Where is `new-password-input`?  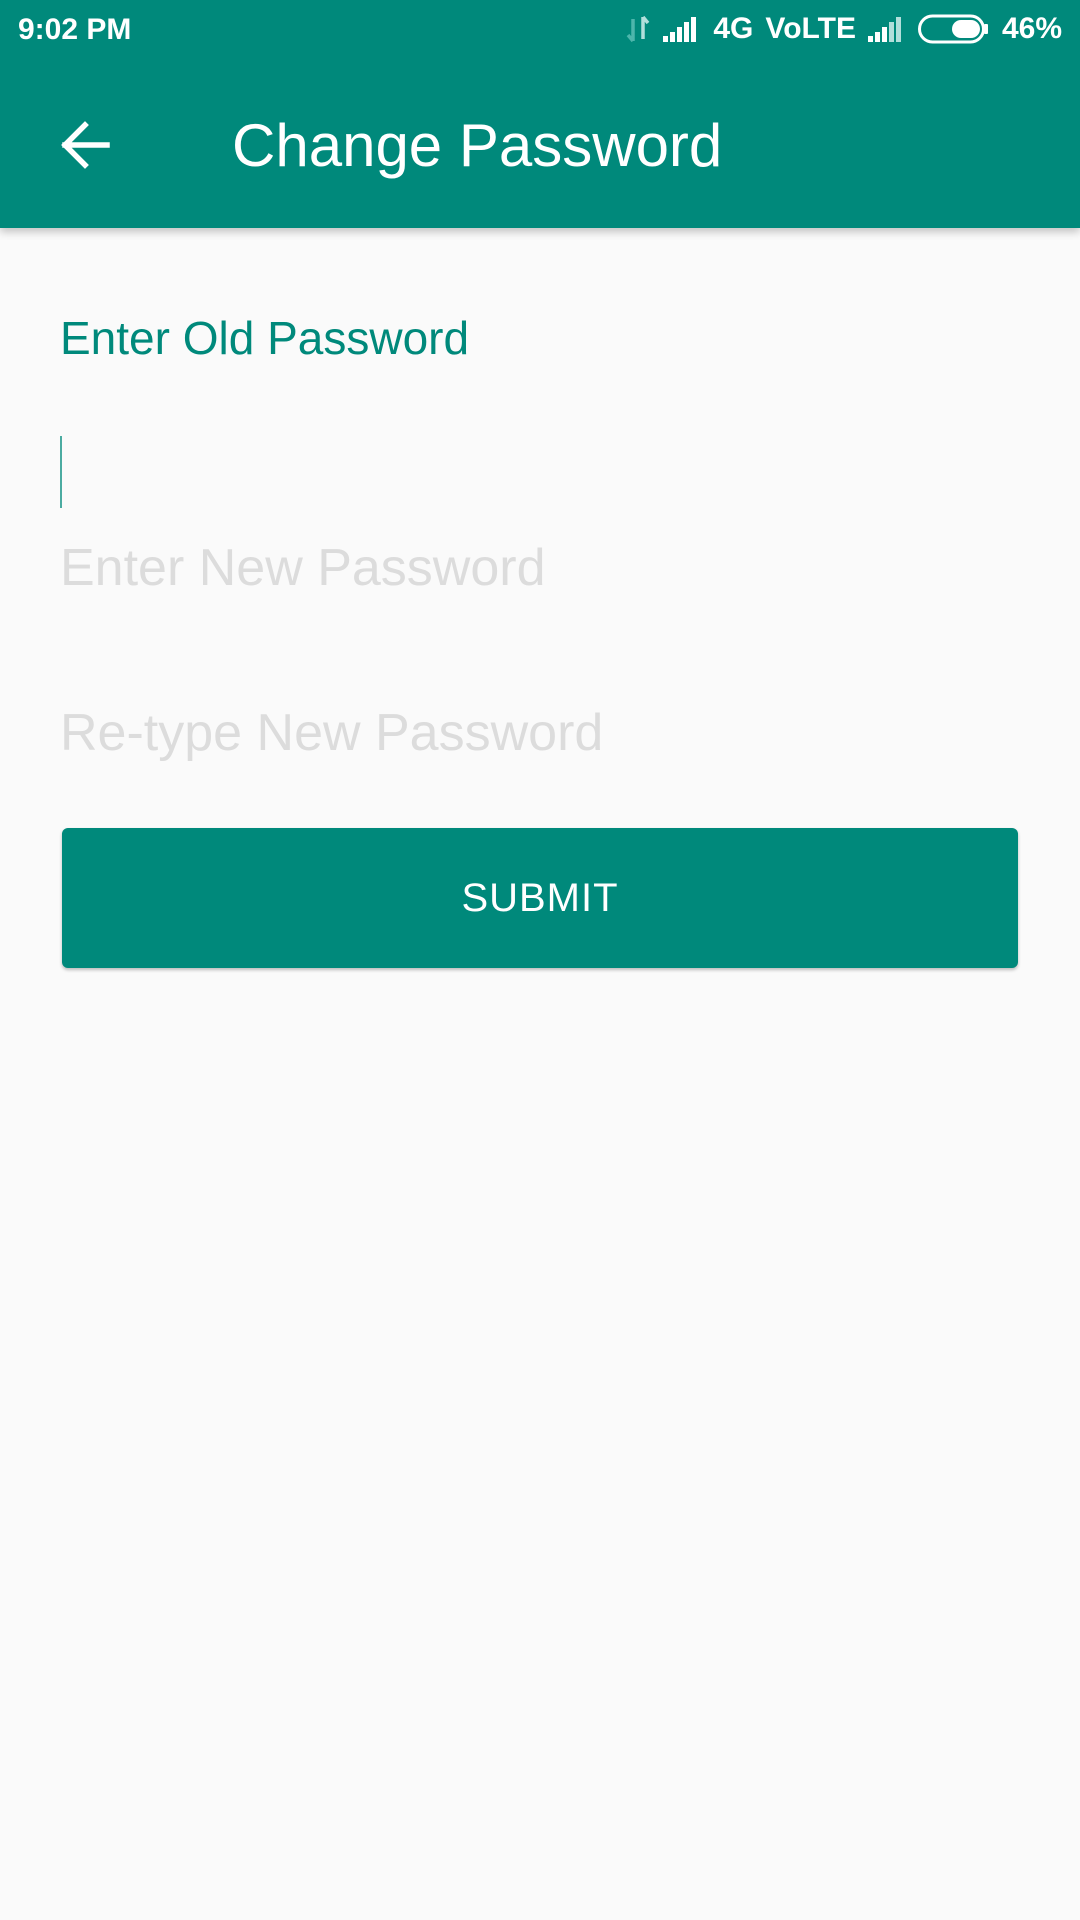
new-password-input is located at coordinates (540, 568).